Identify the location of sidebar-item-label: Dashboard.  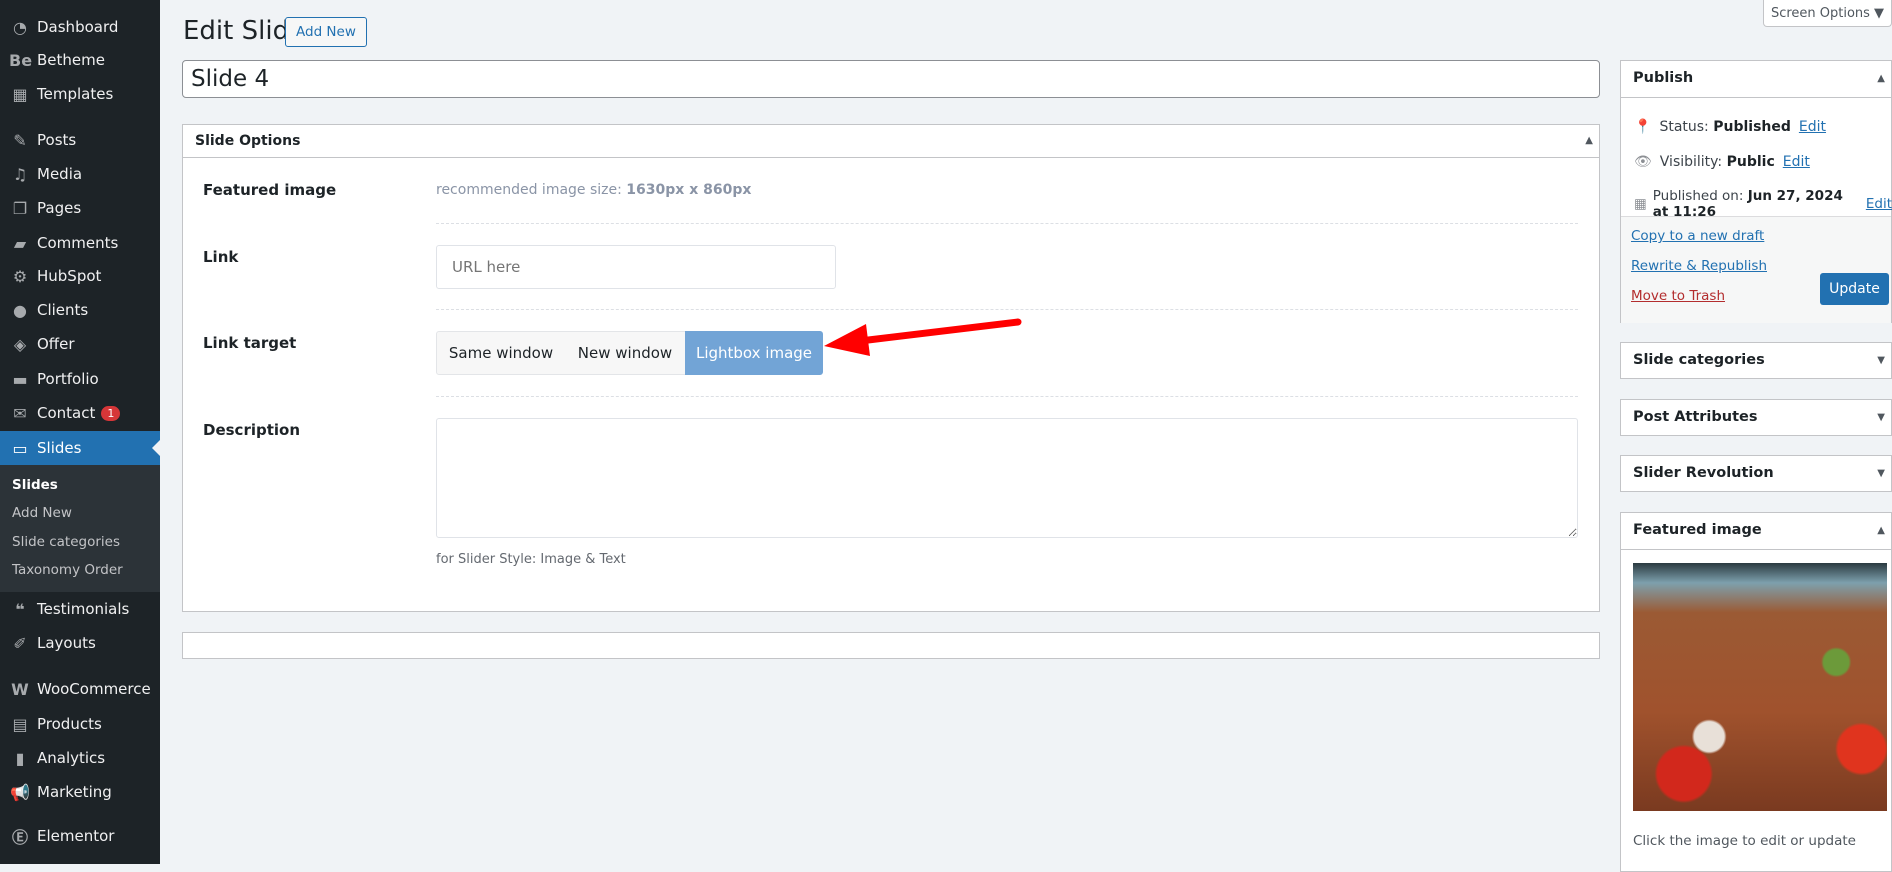
(78, 27).